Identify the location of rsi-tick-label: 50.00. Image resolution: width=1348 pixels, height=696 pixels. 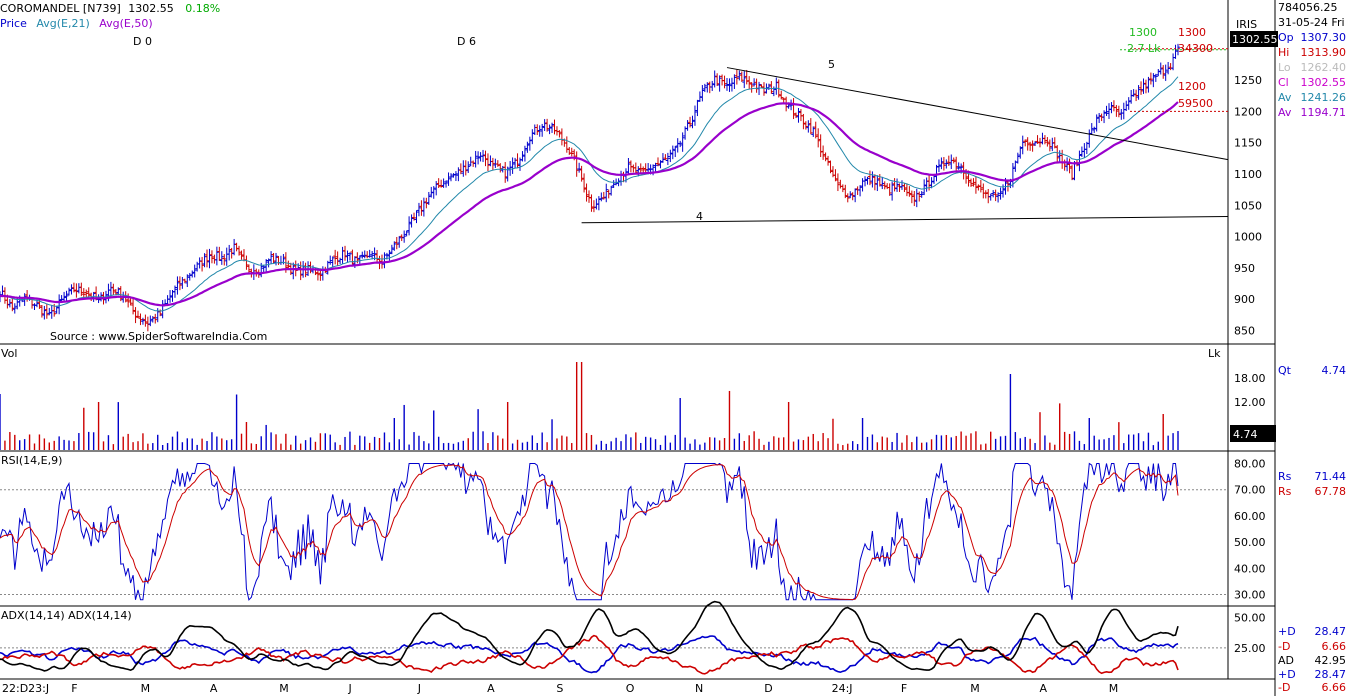
(1250, 542).